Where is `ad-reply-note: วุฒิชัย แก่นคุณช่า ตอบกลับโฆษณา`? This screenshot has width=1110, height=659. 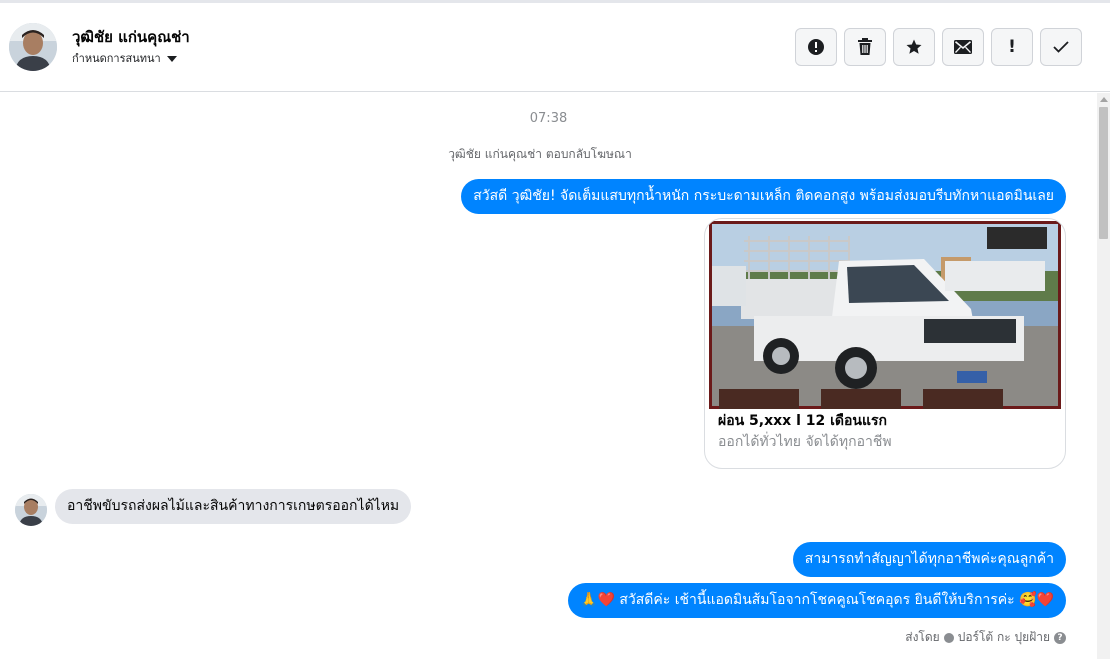
ad-reply-note: วุฒิชัย แก่นคุณช่า ตอบกลับโฆษณา is located at coordinates (540, 154).